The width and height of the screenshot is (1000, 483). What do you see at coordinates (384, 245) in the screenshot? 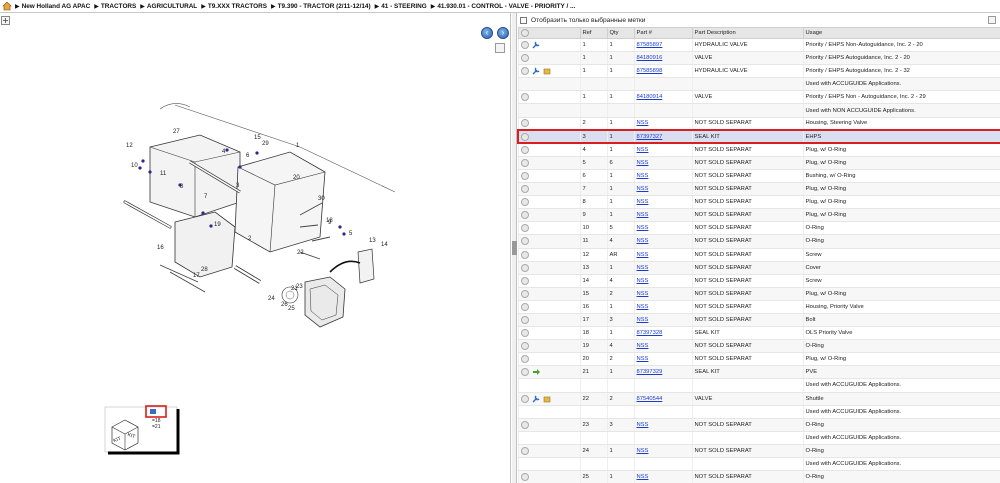
I see `callout-label: 14` at bounding box center [384, 245].